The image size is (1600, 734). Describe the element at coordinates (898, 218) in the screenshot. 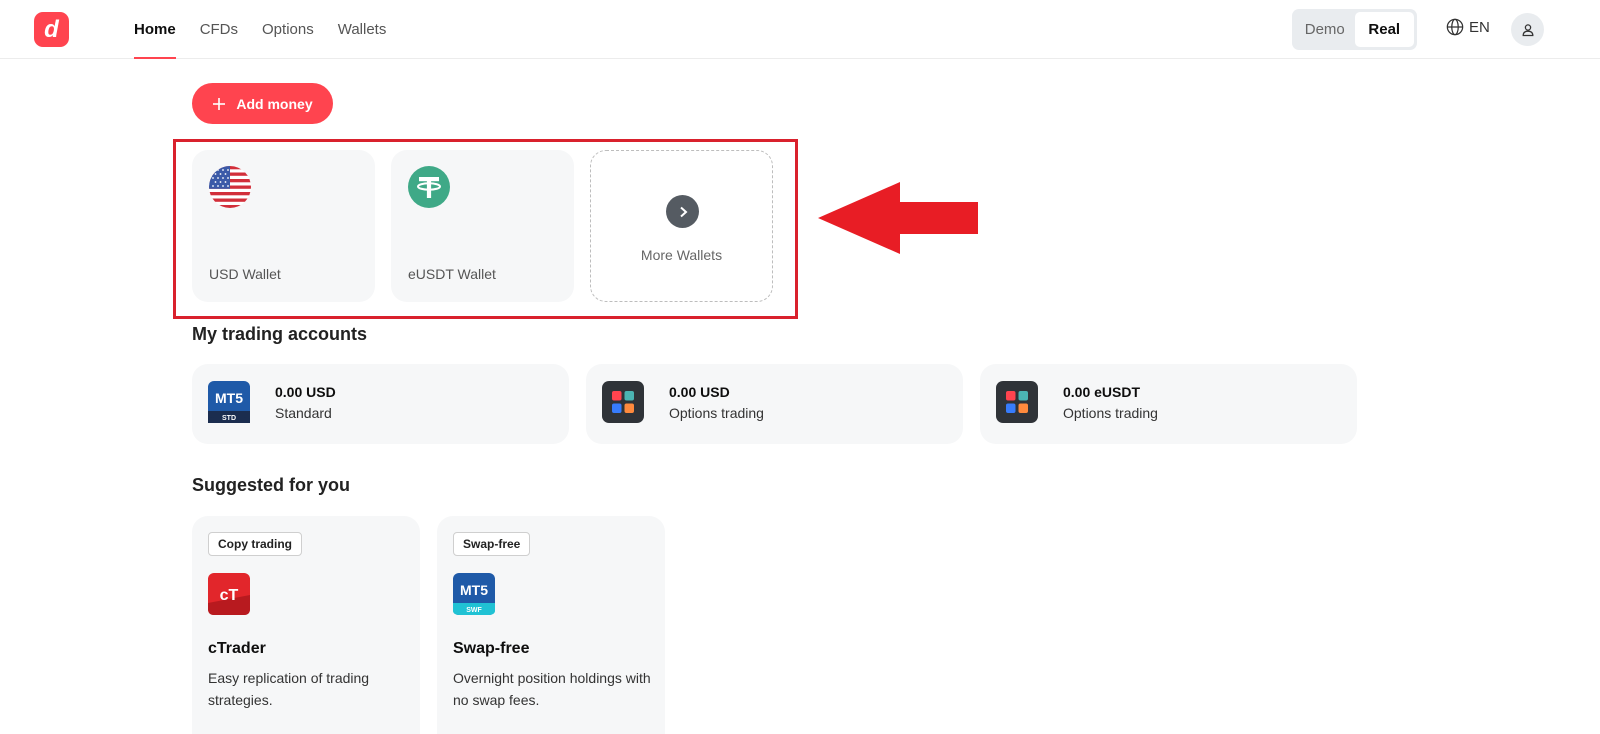

I see `red-arrow-annotation` at that location.